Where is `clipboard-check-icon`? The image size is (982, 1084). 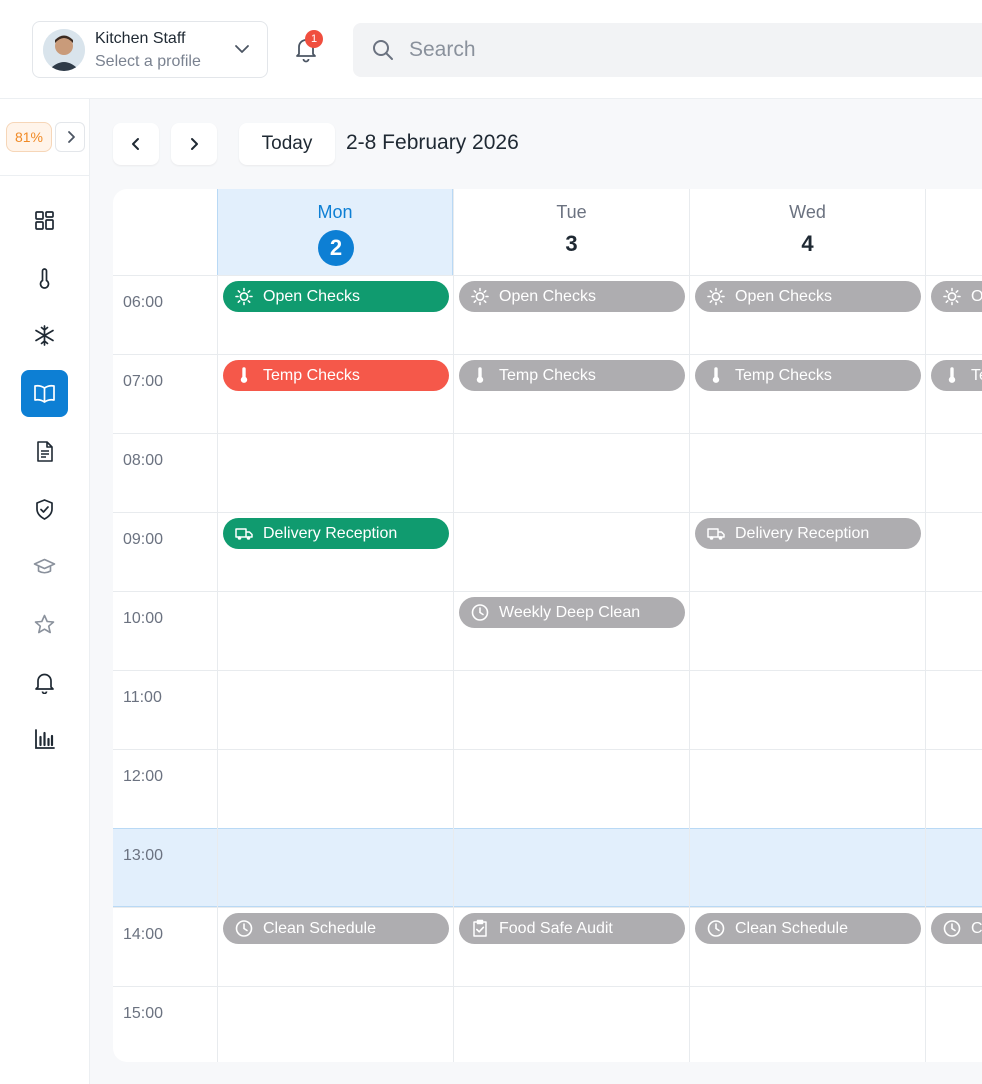 clipboard-check-icon is located at coordinates (480, 928).